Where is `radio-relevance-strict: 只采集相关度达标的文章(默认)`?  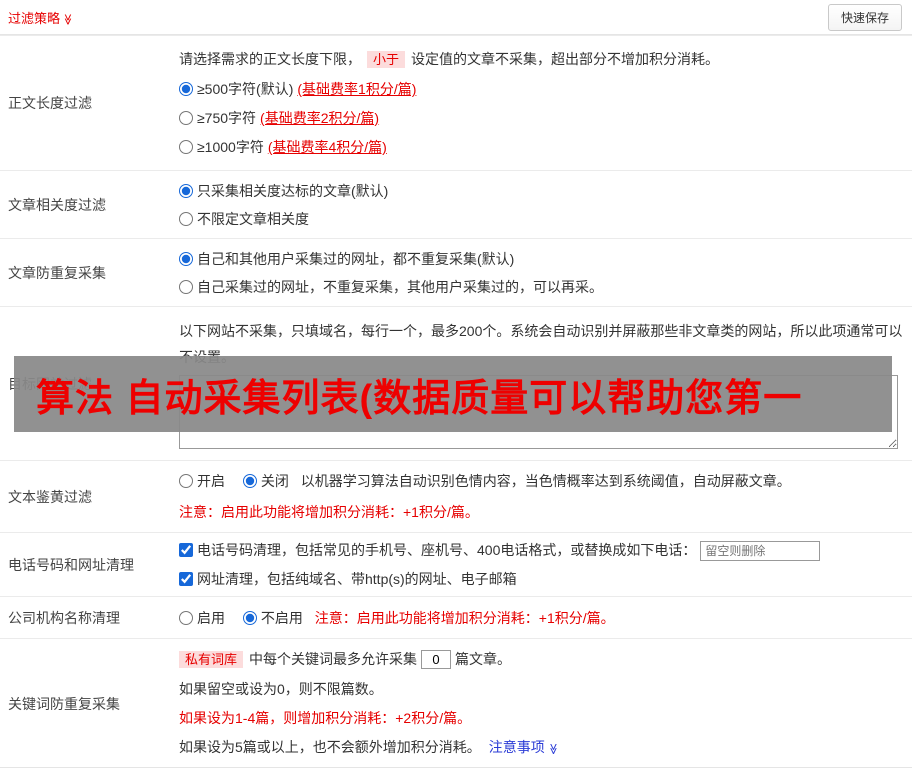
radio-relevance-strict: 只采集相关度达标的文章(默认) is located at coordinates (283, 191).